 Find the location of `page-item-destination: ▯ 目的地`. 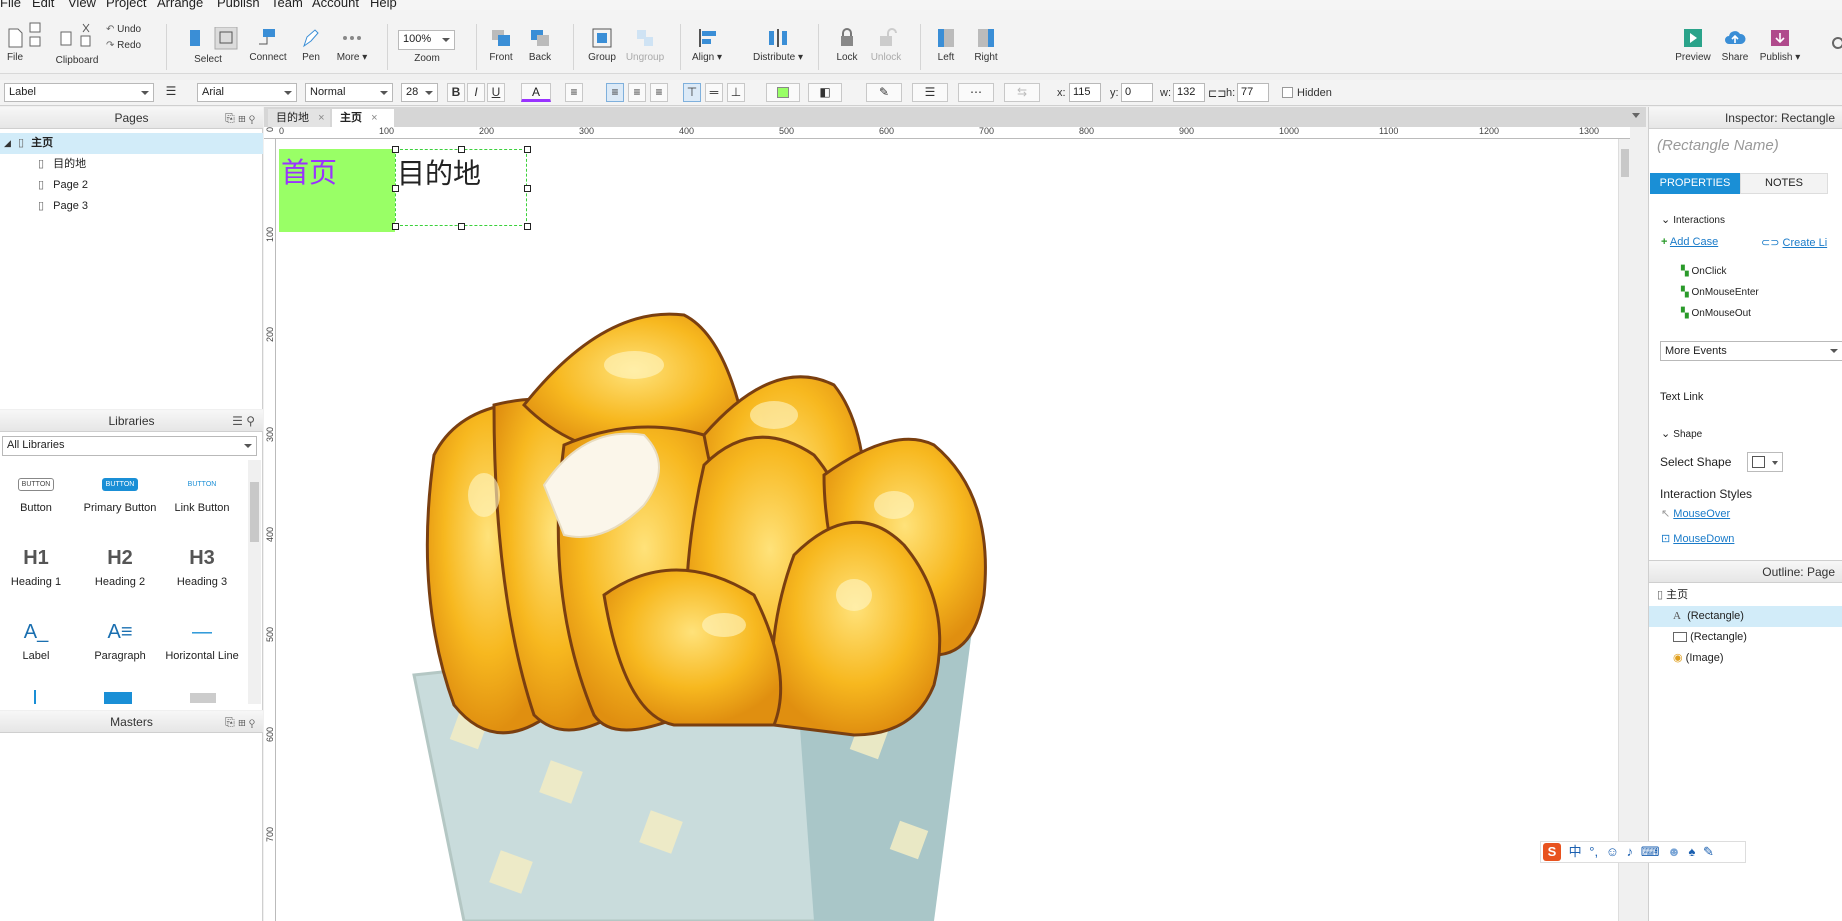

page-item-destination: ▯ 目的地 is located at coordinates (43, 164).